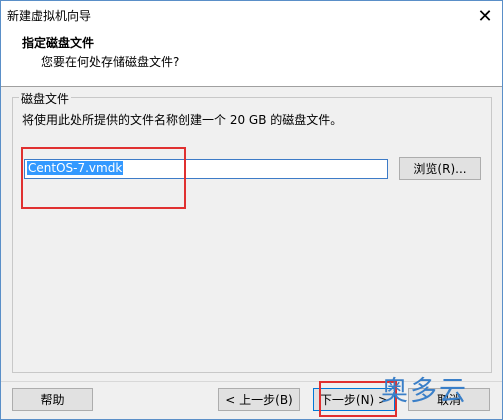 The height and width of the screenshot is (420, 503). I want to click on disk-filename-input: CentOS-7.vmdk, so click(206, 169).